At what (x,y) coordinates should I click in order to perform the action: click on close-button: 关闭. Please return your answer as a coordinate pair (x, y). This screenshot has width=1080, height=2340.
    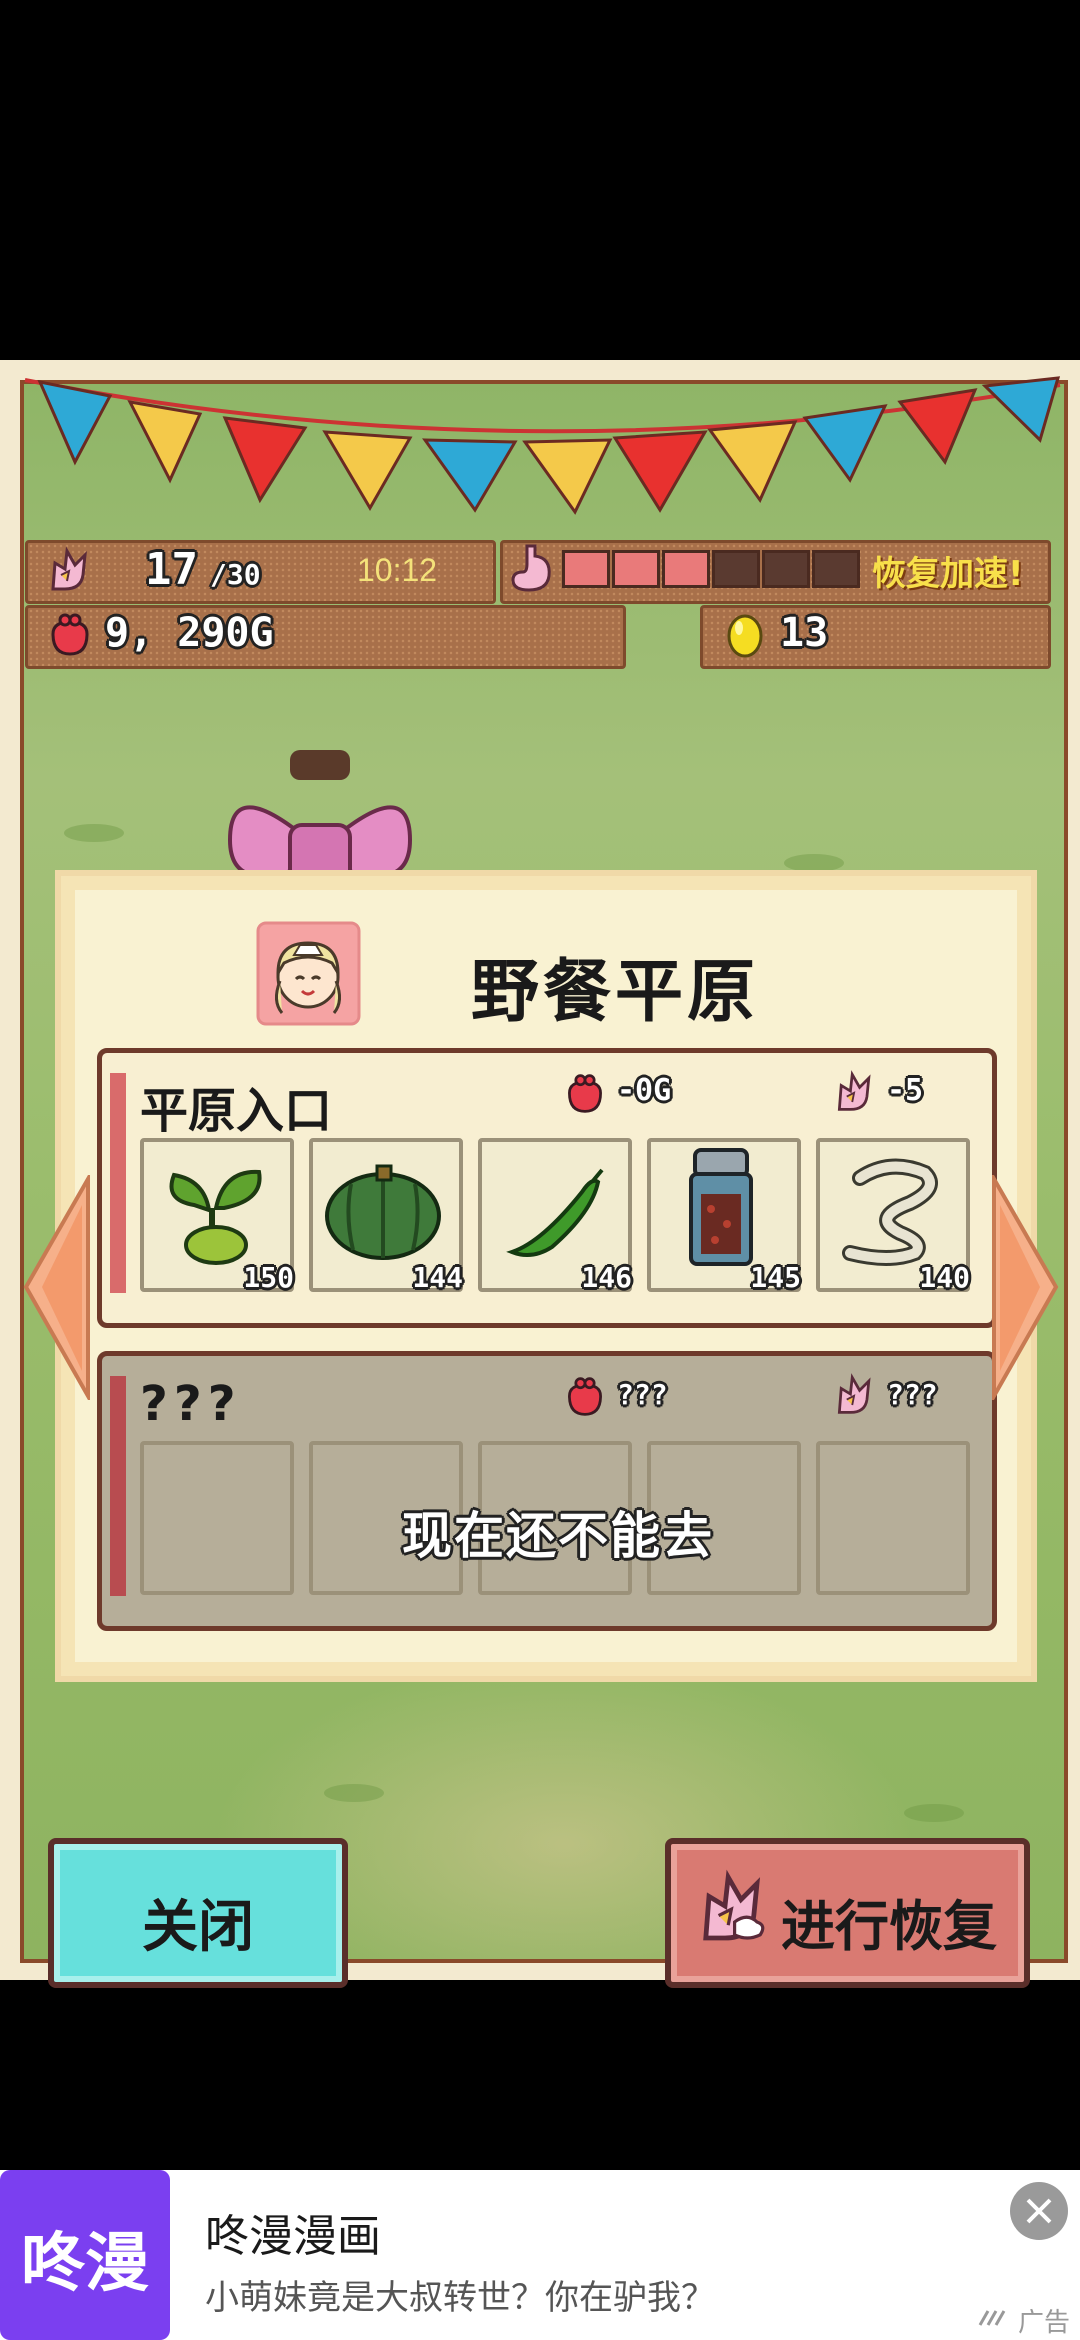
    Looking at the image, I should click on (198, 1913).